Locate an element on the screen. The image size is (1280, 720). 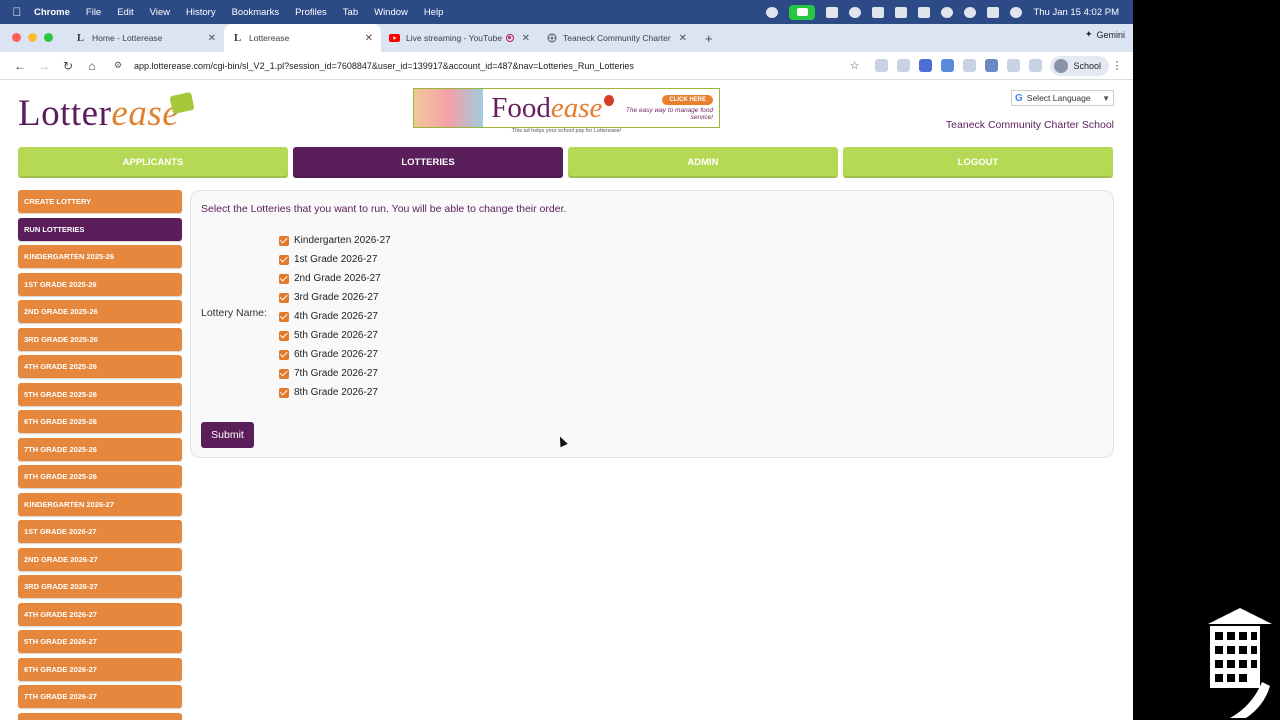
submit-button: Submit is located at coordinates (227, 435).